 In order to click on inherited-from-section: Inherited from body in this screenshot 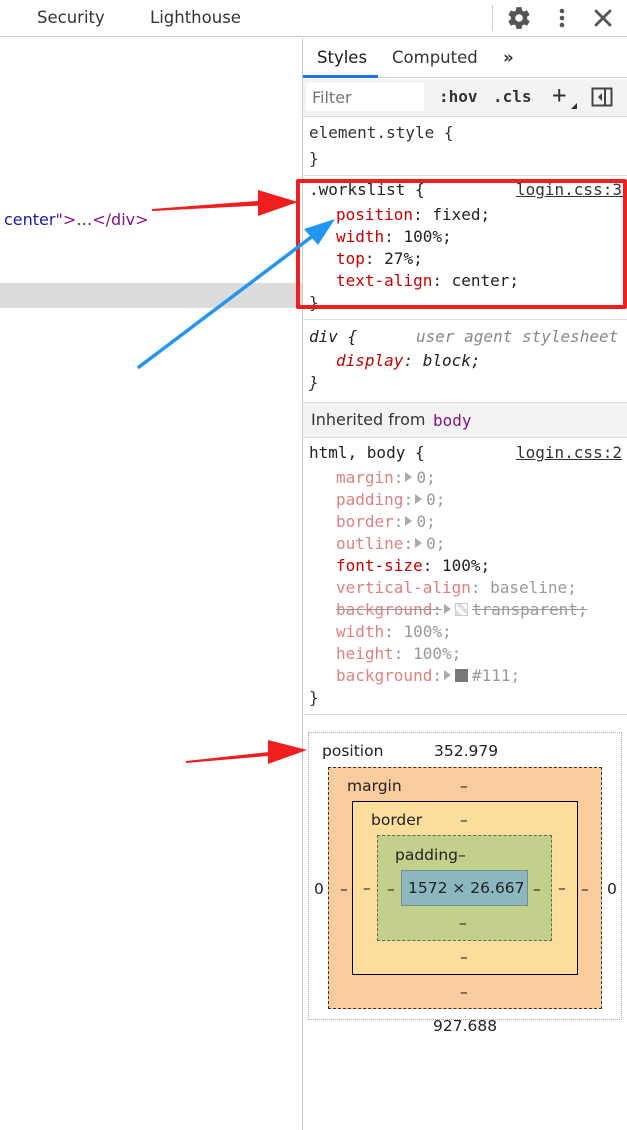, I will do `click(465, 420)`.